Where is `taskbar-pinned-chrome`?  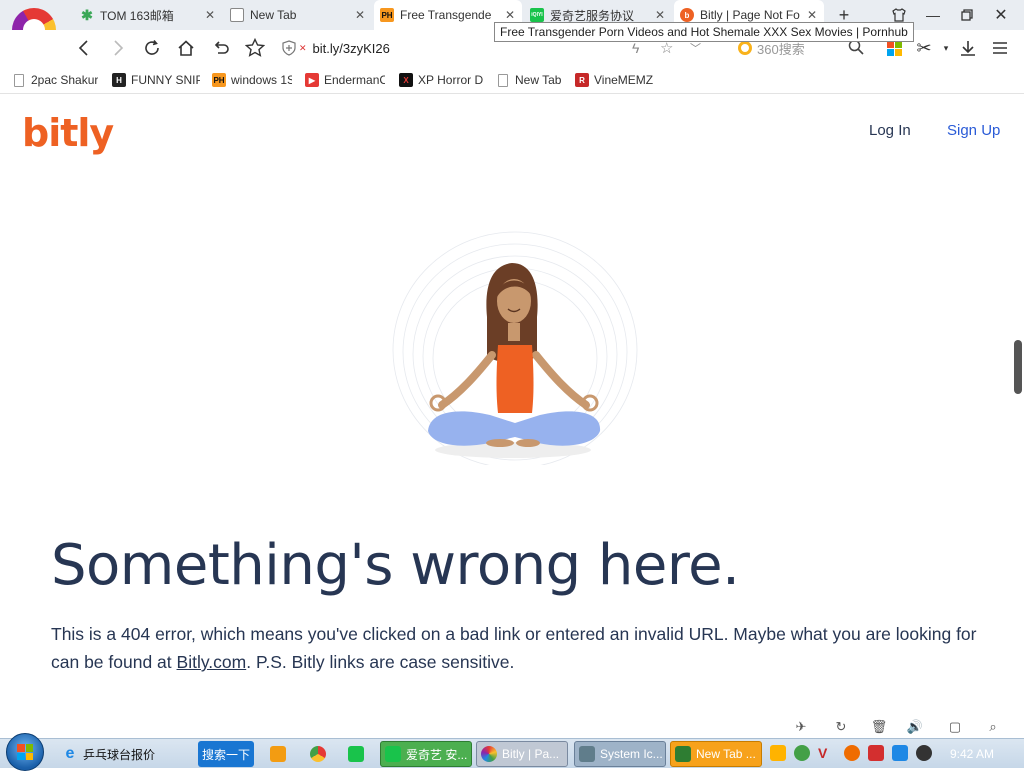 taskbar-pinned-chrome is located at coordinates (319, 754).